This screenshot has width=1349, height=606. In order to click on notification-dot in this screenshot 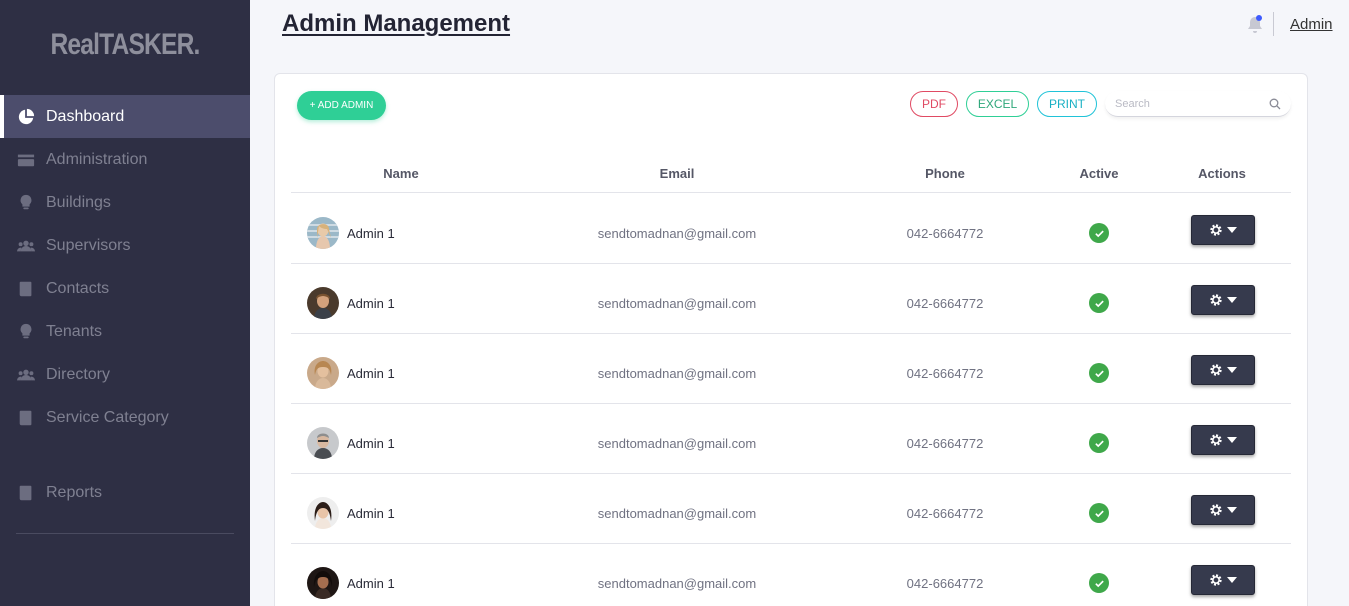, I will do `click(1259, 18)`.